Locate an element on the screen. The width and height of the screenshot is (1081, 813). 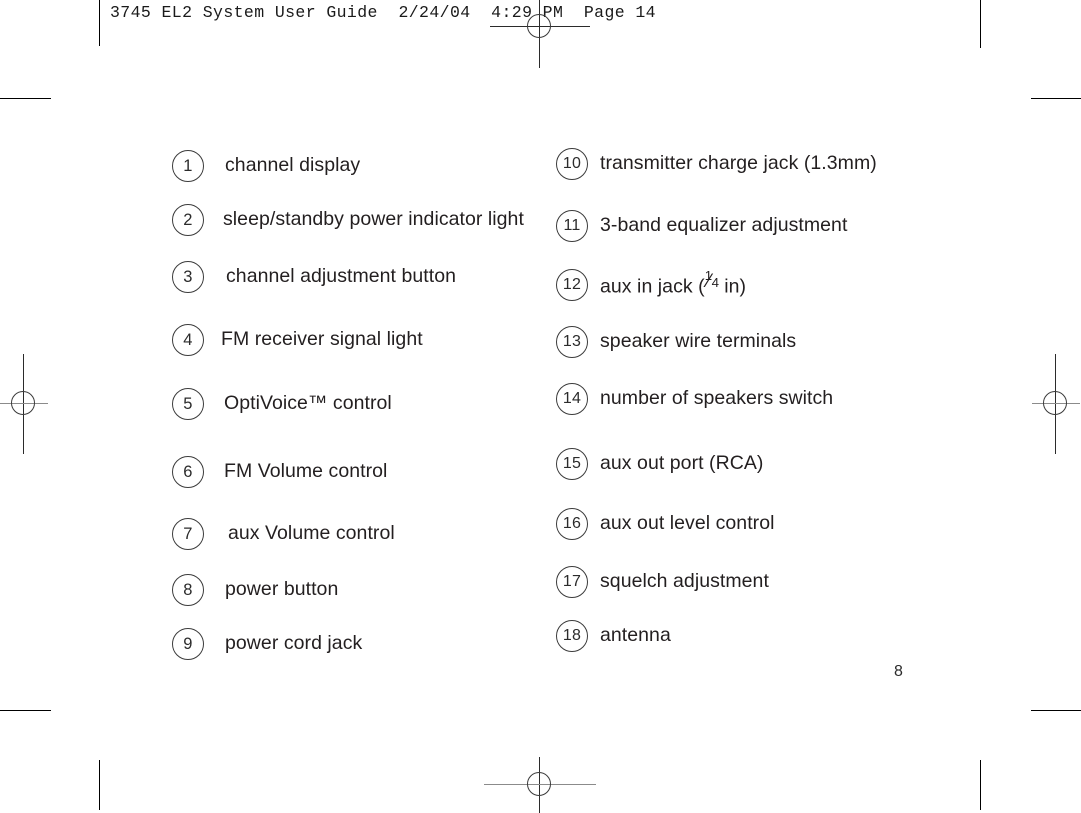
callout-label: speaker wire terminals is located at coordinates (698, 341).